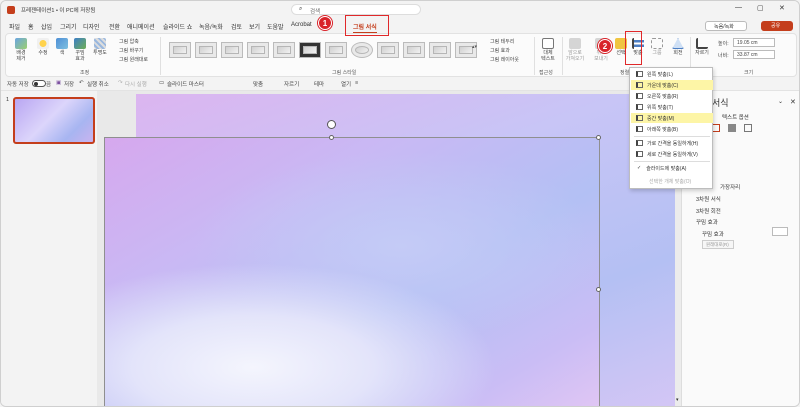  What do you see at coordinates (672, 118) in the screenshot?
I see `align-middle-item: 중간 맞춤(M)` at bounding box center [672, 118].